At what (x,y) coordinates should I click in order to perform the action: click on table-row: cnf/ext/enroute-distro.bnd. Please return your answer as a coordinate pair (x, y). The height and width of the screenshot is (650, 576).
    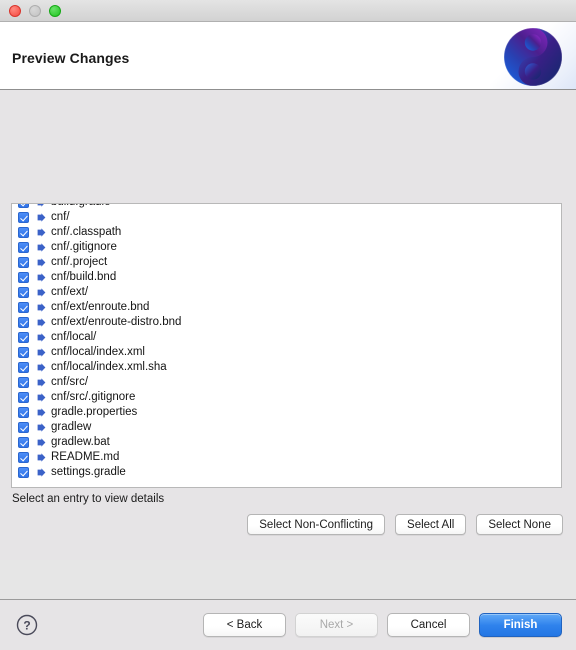
    Looking at the image, I should click on (286, 322).